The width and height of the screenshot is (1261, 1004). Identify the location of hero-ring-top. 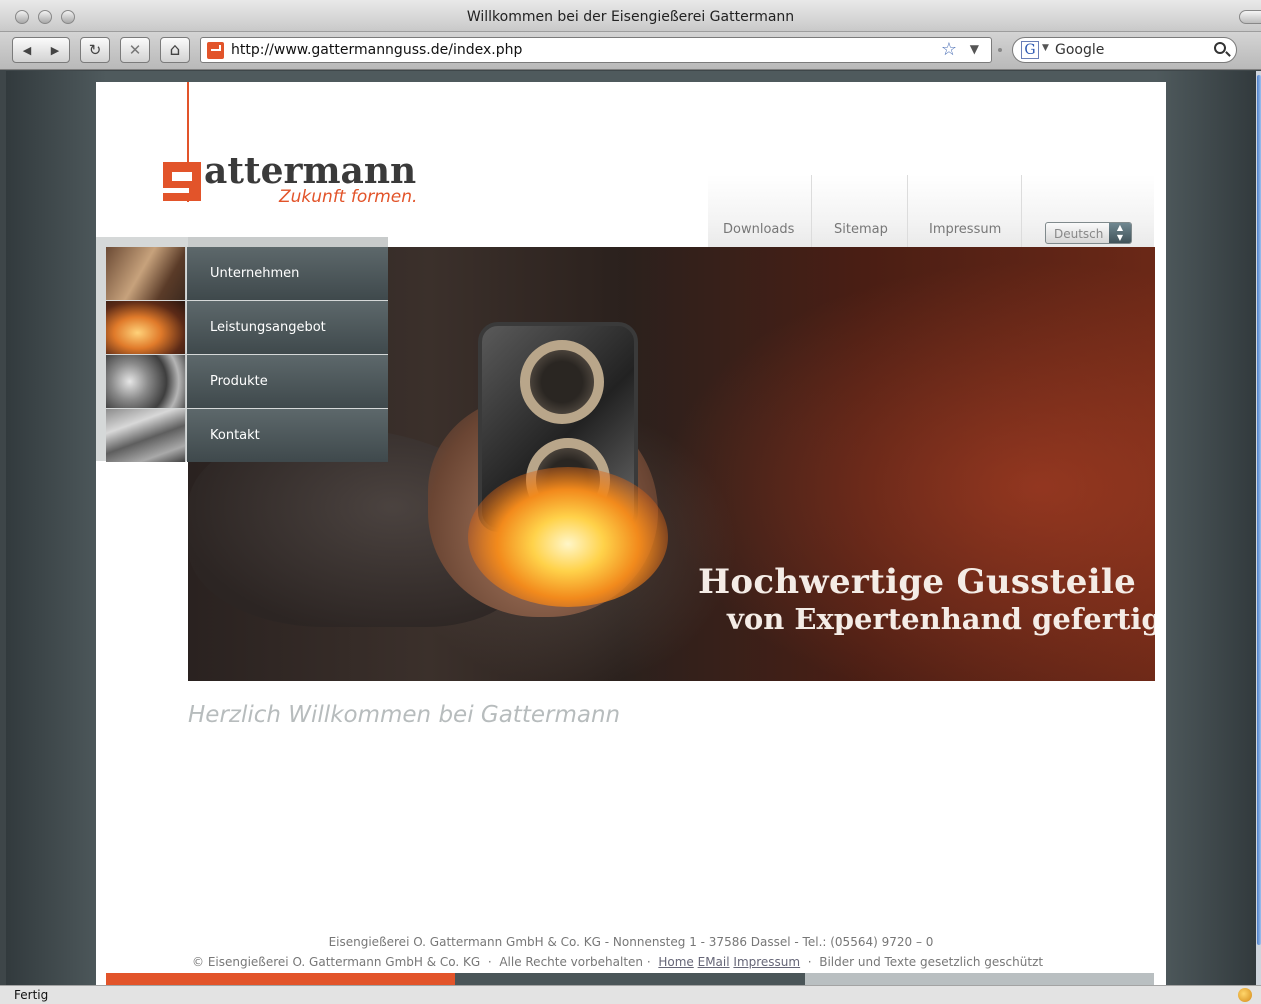
(562, 382).